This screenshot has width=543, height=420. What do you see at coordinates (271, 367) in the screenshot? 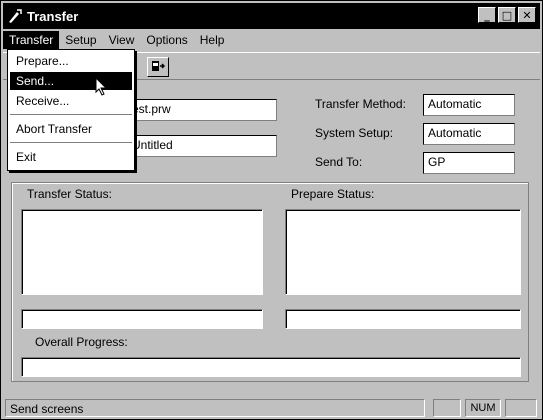
I see `overall-progress-bar` at bounding box center [271, 367].